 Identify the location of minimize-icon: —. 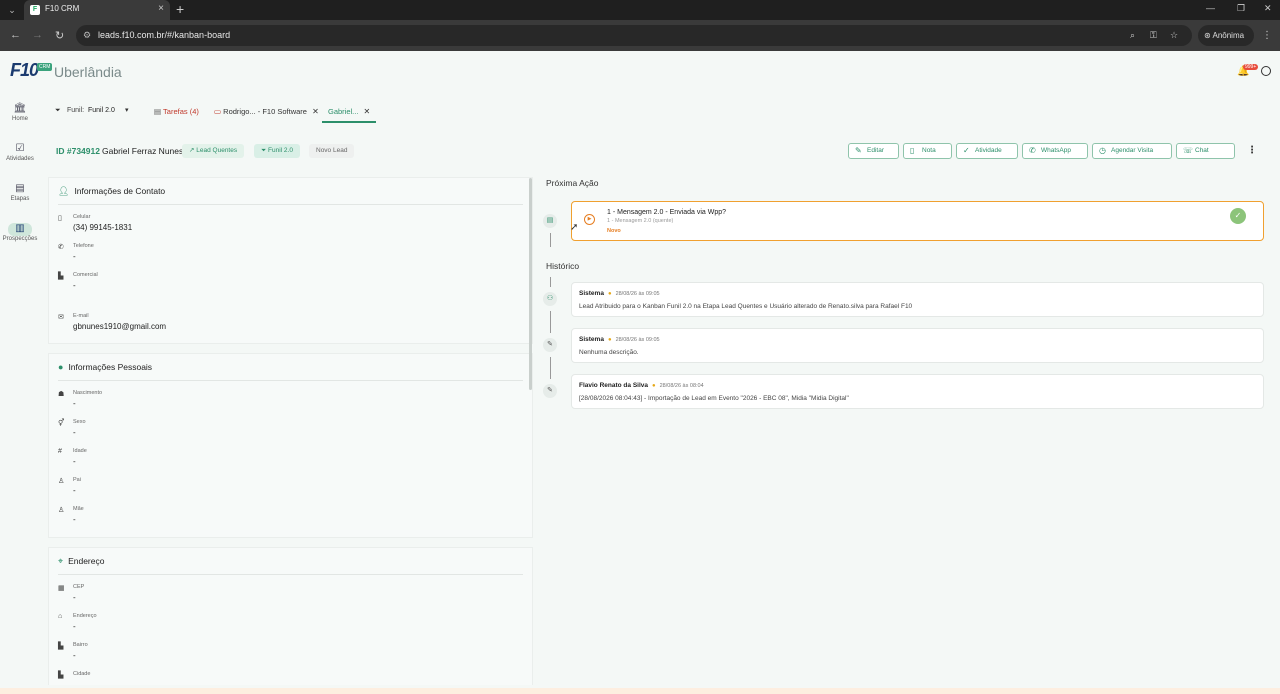
(1210, 8).